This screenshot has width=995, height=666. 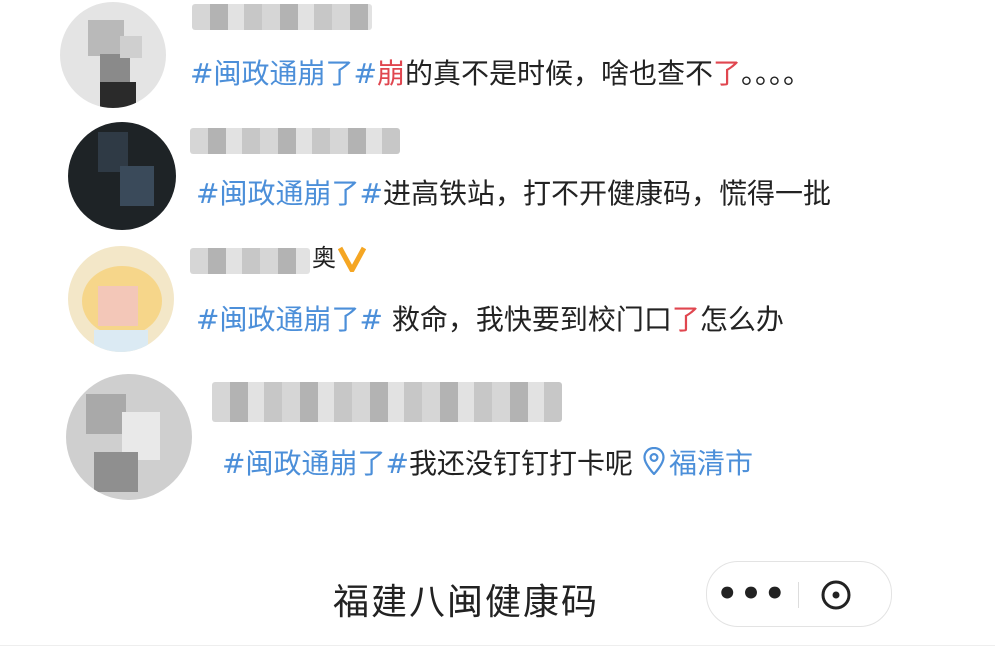 What do you see at coordinates (497, 645) in the screenshot?
I see `divider` at bounding box center [497, 645].